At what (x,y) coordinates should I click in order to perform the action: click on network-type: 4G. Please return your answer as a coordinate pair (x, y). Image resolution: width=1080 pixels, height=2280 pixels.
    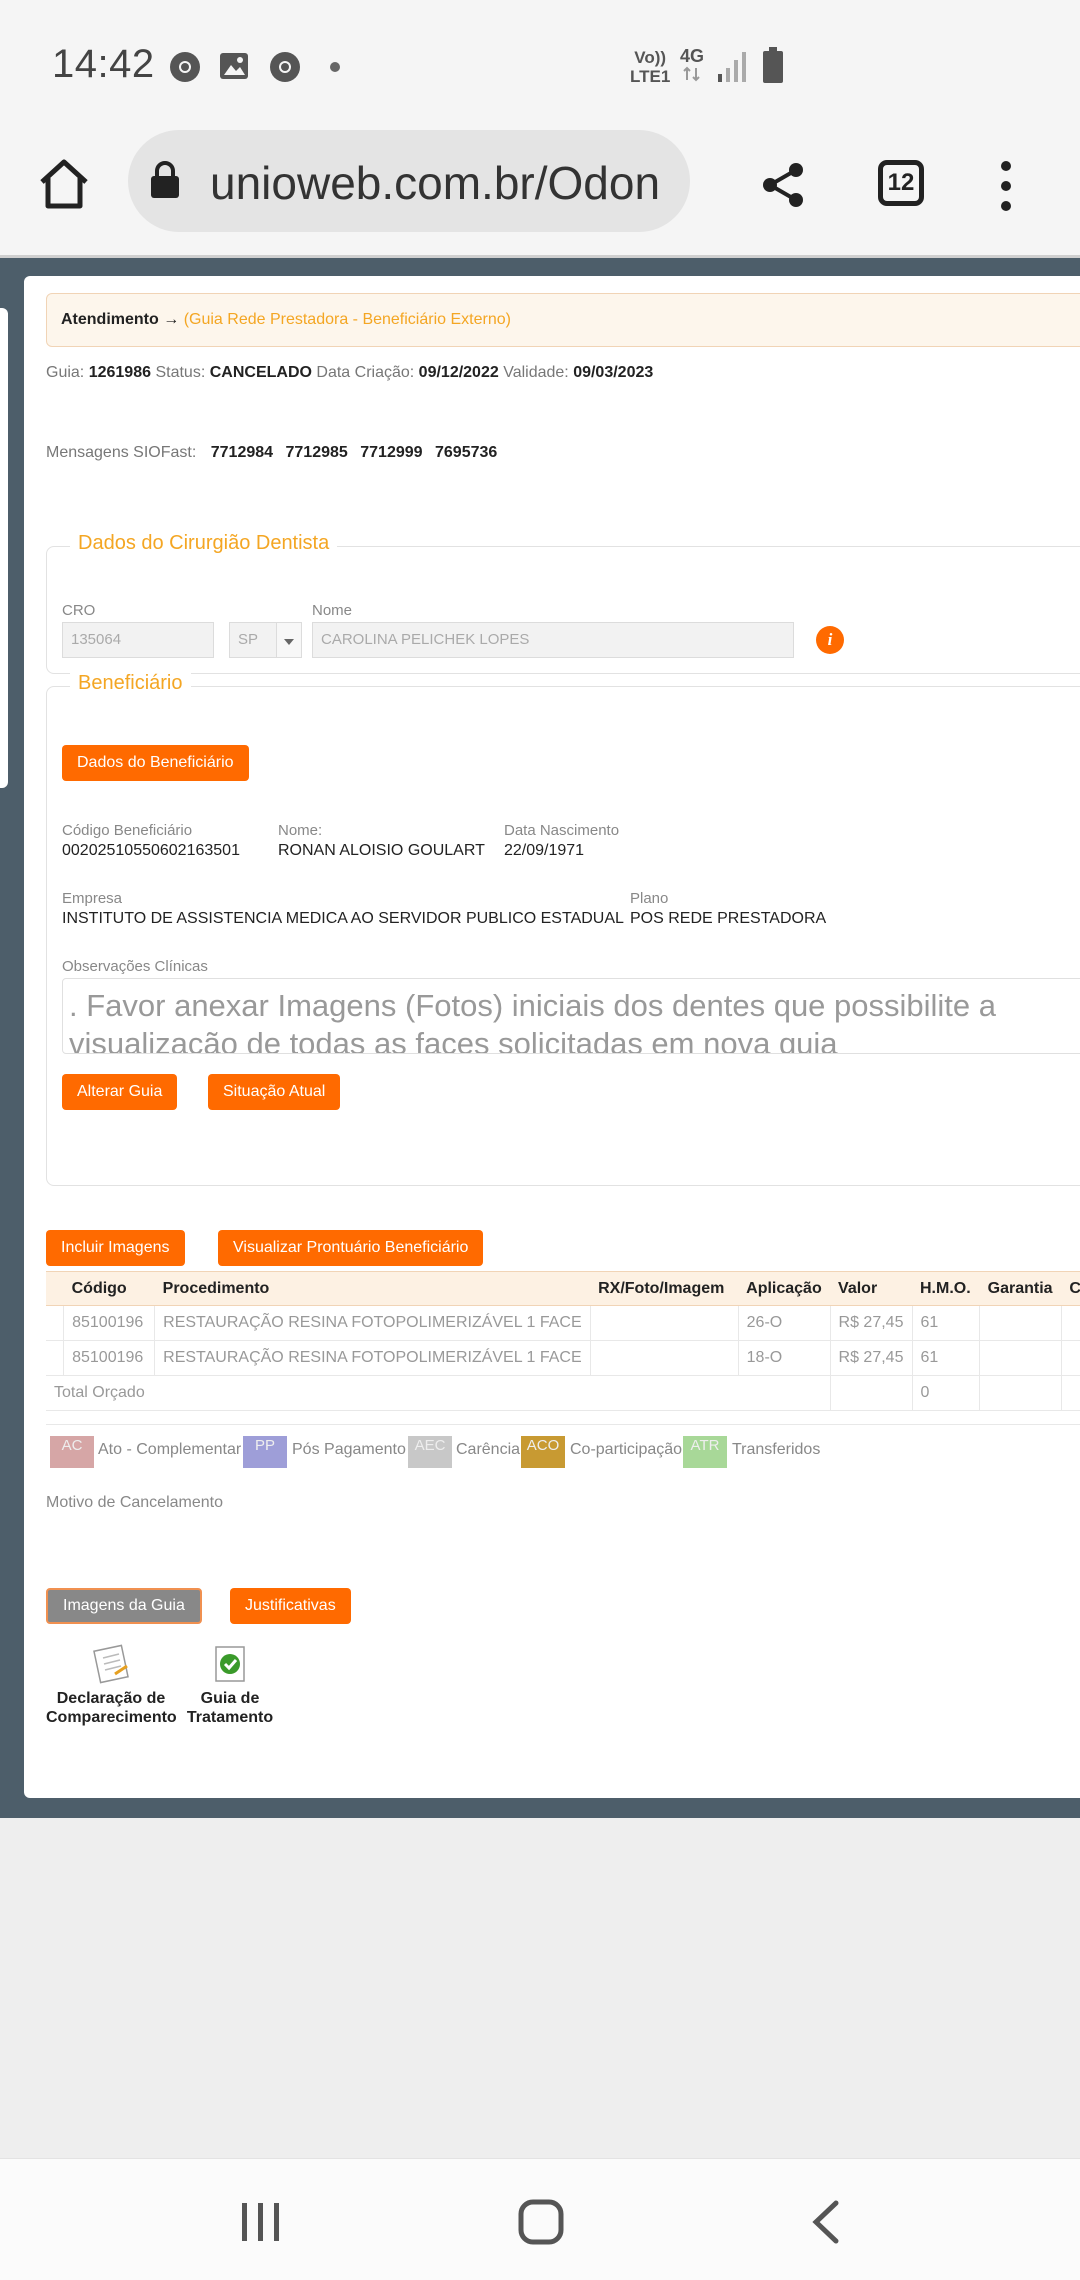
    Looking at the image, I should click on (692, 56).